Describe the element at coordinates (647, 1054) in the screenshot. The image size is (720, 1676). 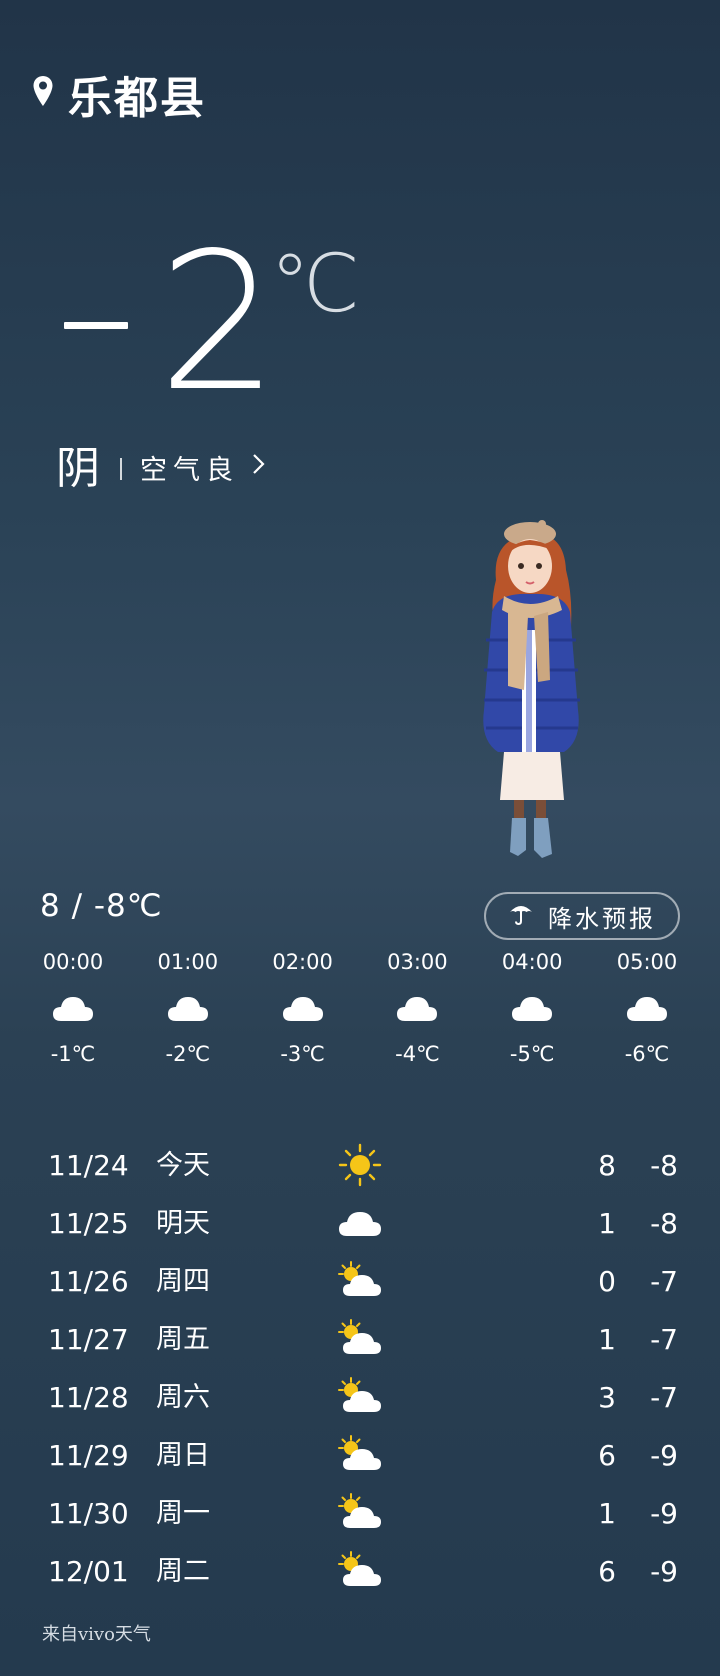
I see `hour-temperature: -6℃` at that location.